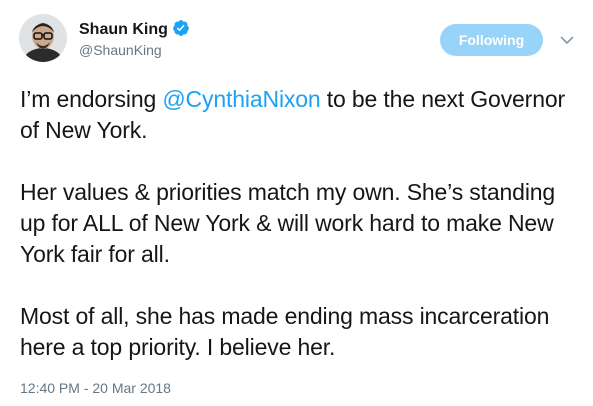 This screenshot has width=593, height=406. What do you see at coordinates (491, 40) in the screenshot?
I see `following-button: Following` at bounding box center [491, 40].